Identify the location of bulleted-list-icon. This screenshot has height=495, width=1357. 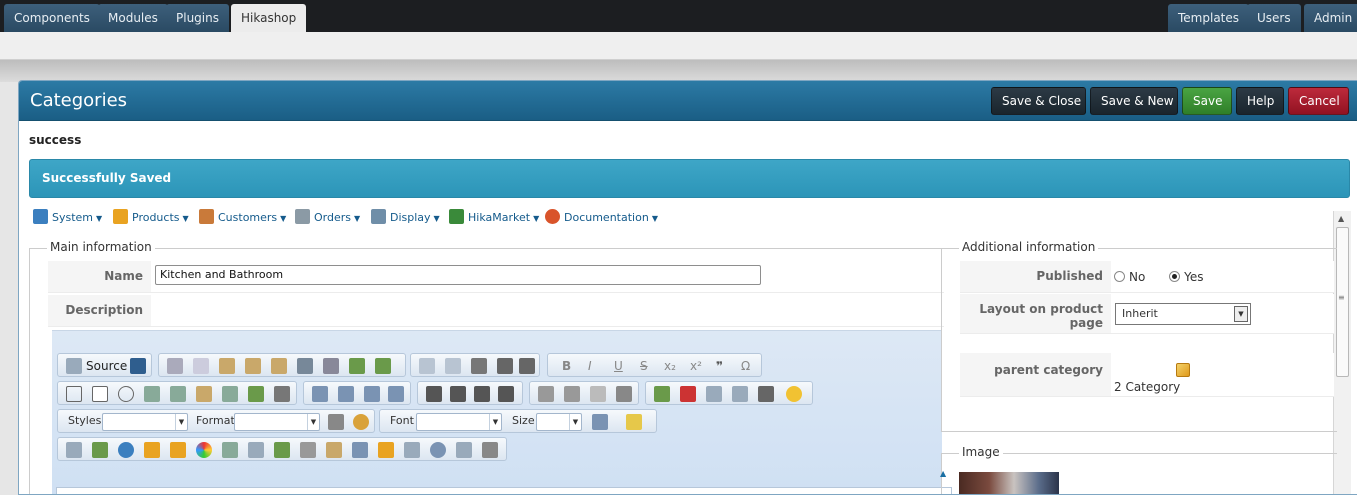
(346, 394).